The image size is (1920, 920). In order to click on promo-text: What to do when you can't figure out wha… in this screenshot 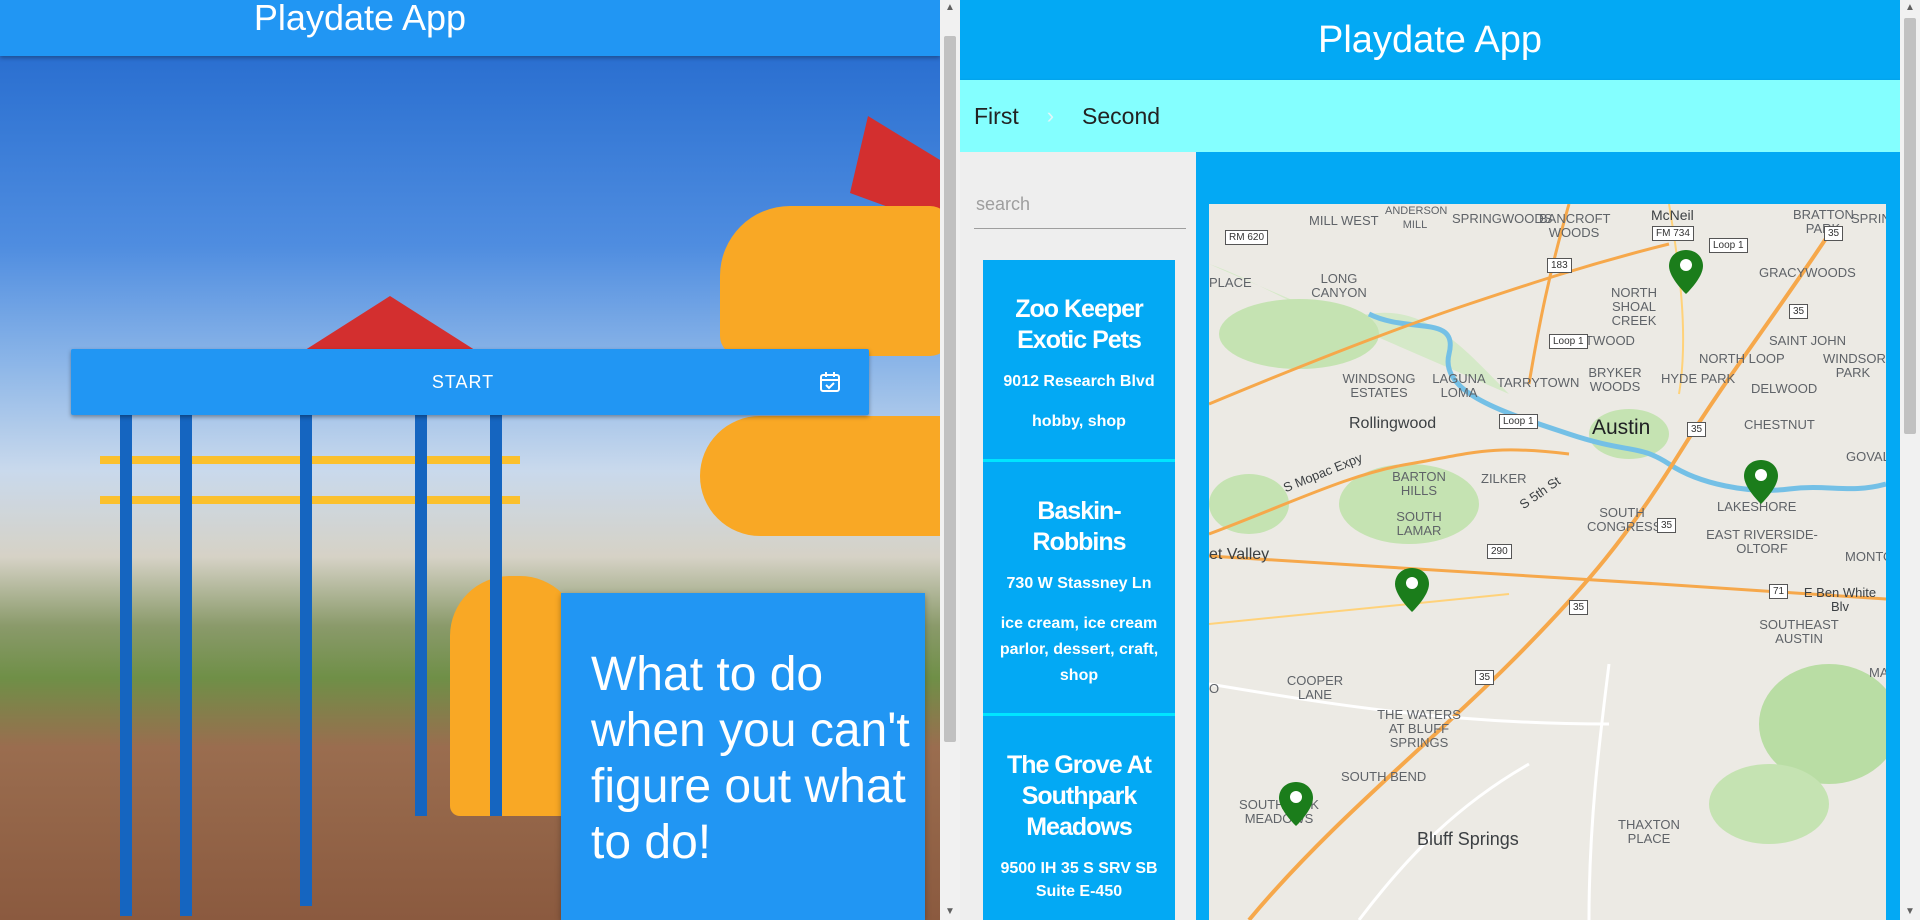, I will do `click(750, 758)`.